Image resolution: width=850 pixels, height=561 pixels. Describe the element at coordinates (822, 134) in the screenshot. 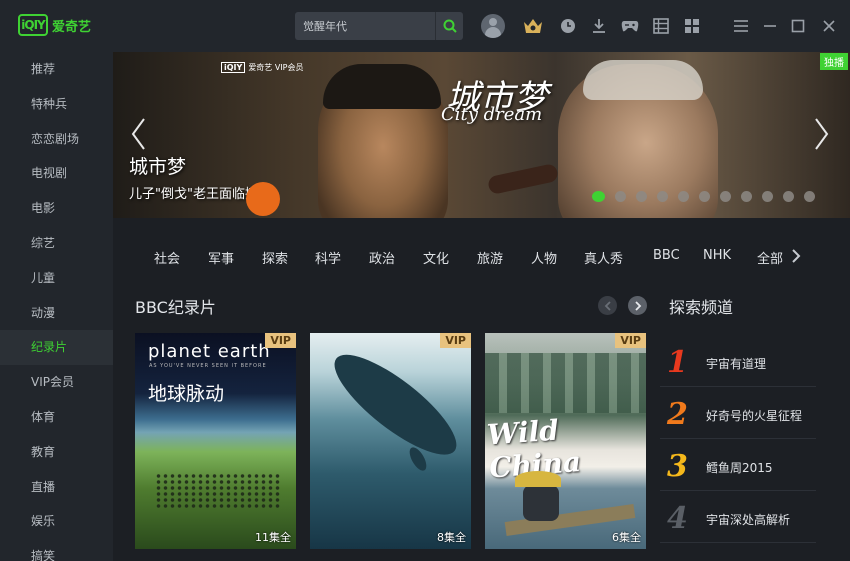

I see `banner-next-button` at that location.